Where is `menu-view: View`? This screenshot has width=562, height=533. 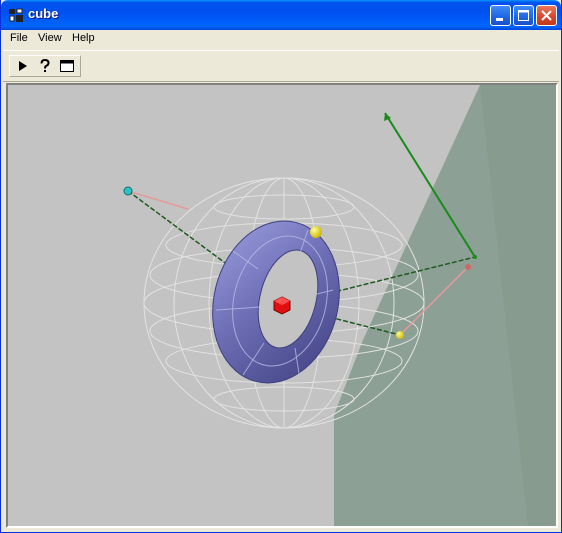 menu-view: View is located at coordinates (50, 38).